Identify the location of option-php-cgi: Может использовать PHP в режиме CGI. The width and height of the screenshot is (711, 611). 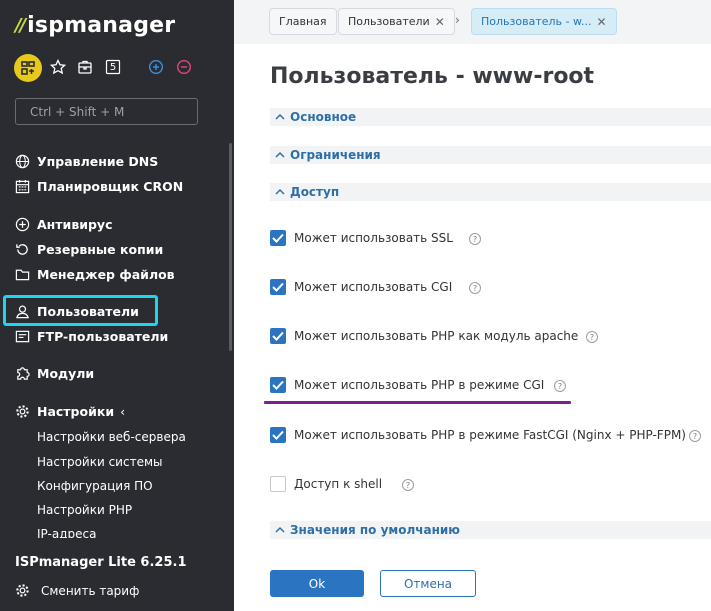
(407, 385).